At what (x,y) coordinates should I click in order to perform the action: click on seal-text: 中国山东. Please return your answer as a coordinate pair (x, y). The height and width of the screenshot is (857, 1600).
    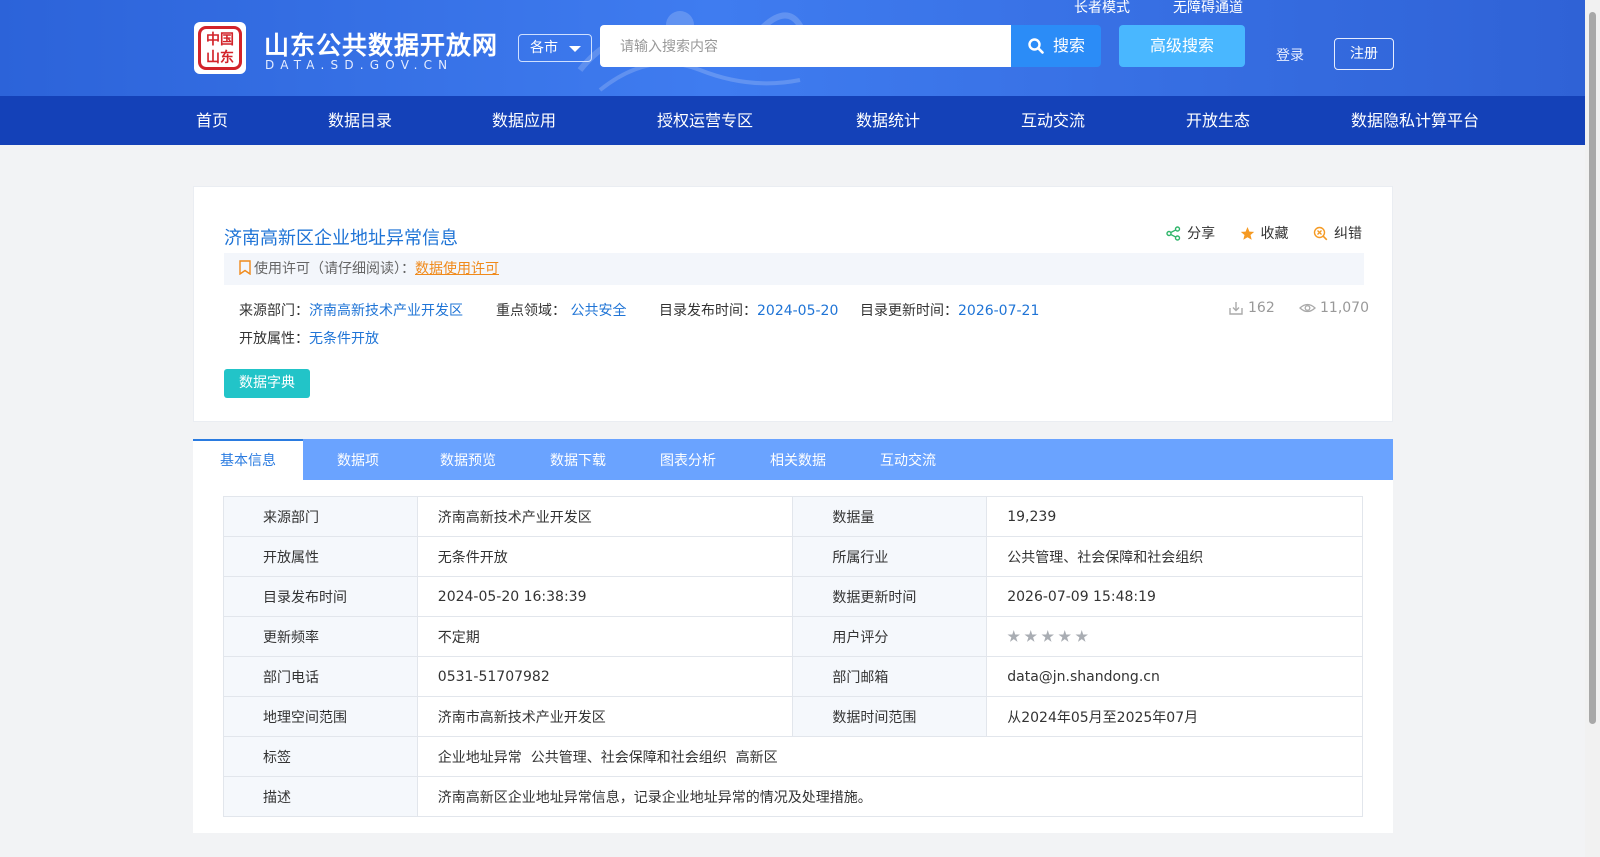
    Looking at the image, I should click on (220, 49).